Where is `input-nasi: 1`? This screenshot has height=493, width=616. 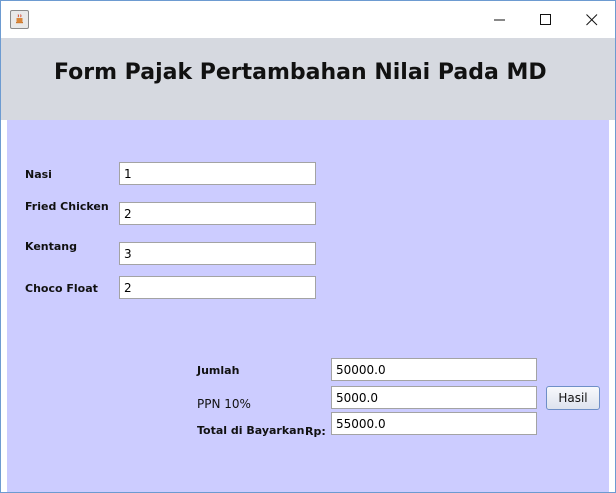 input-nasi: 1 is located at coordinates (217, 173).